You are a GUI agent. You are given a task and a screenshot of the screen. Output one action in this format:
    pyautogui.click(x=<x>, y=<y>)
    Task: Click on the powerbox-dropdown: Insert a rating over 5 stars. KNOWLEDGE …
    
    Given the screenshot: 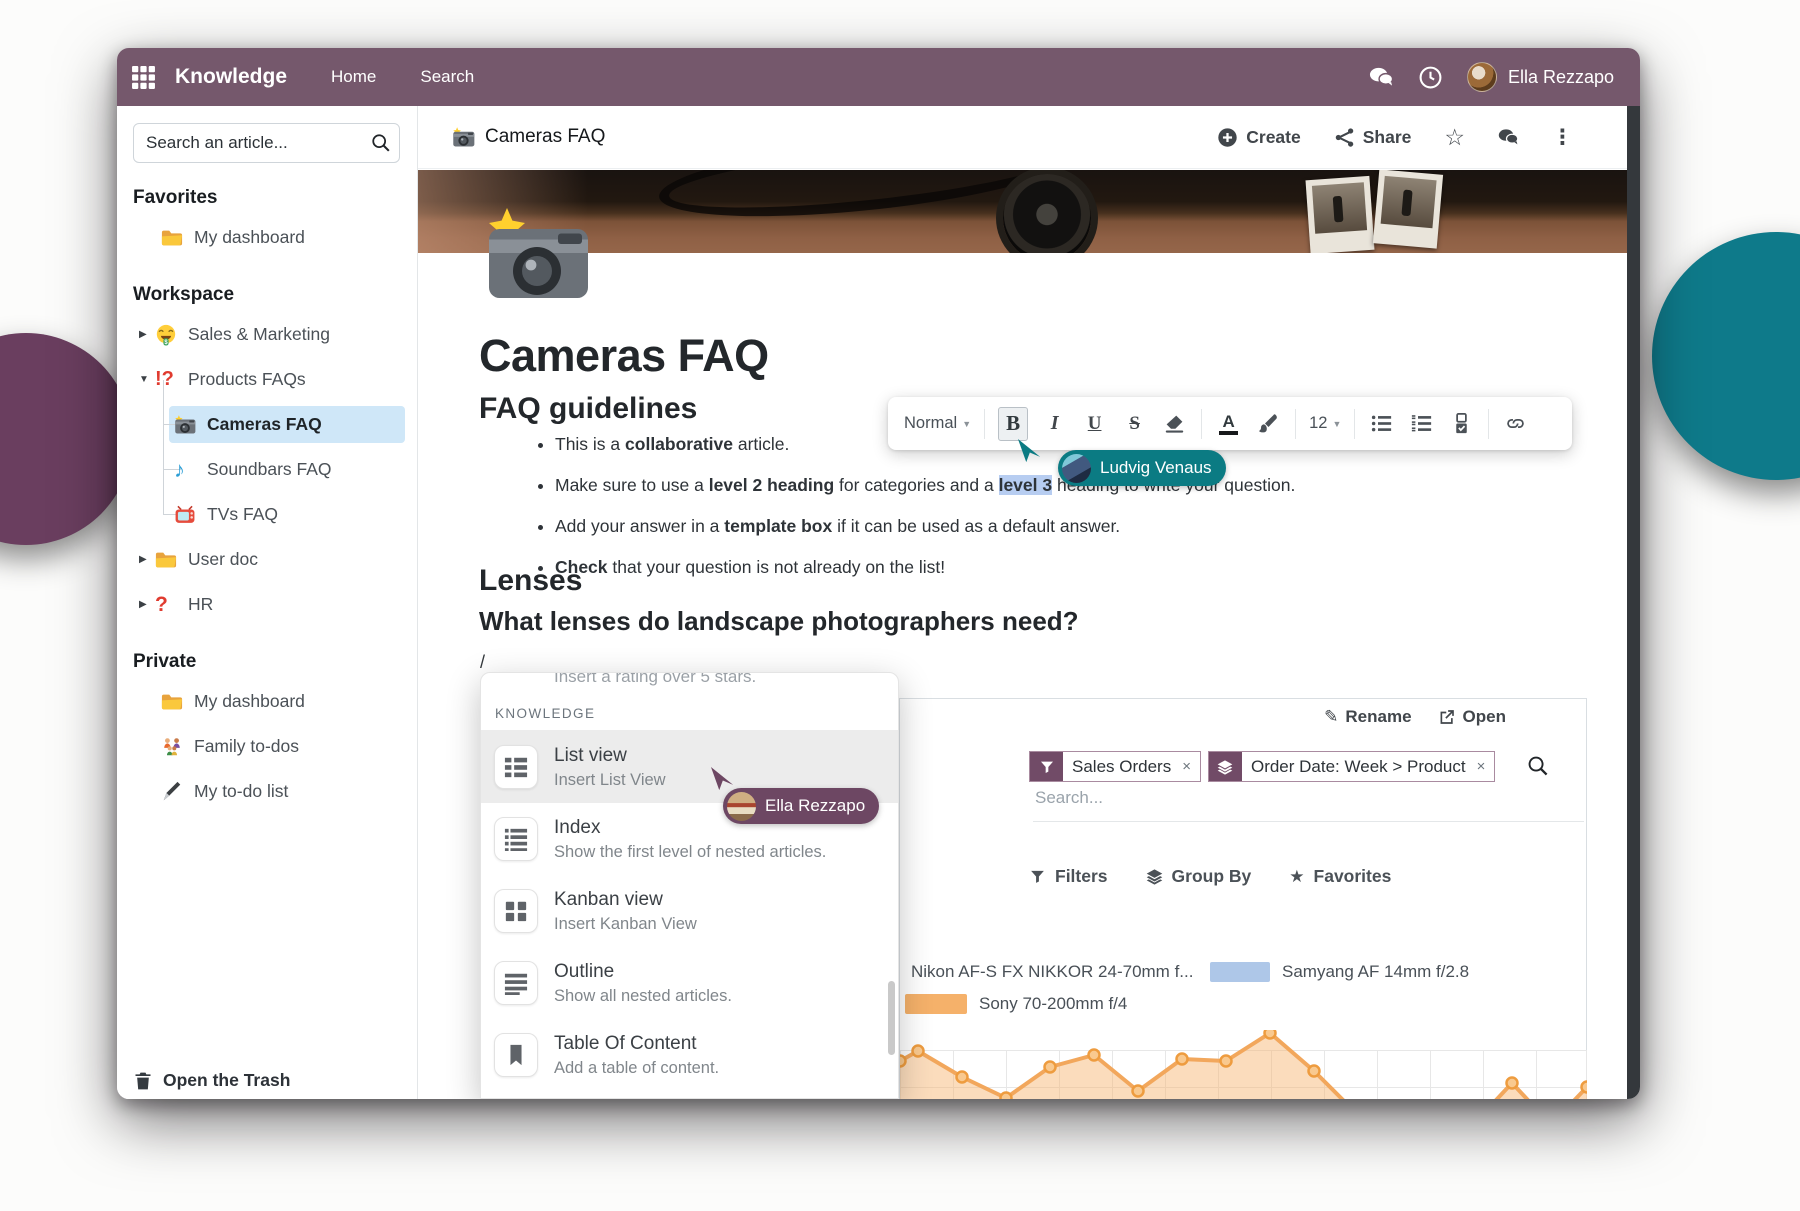 What is the action you would take?
    pyautogui.click(x=689, y=885)
    